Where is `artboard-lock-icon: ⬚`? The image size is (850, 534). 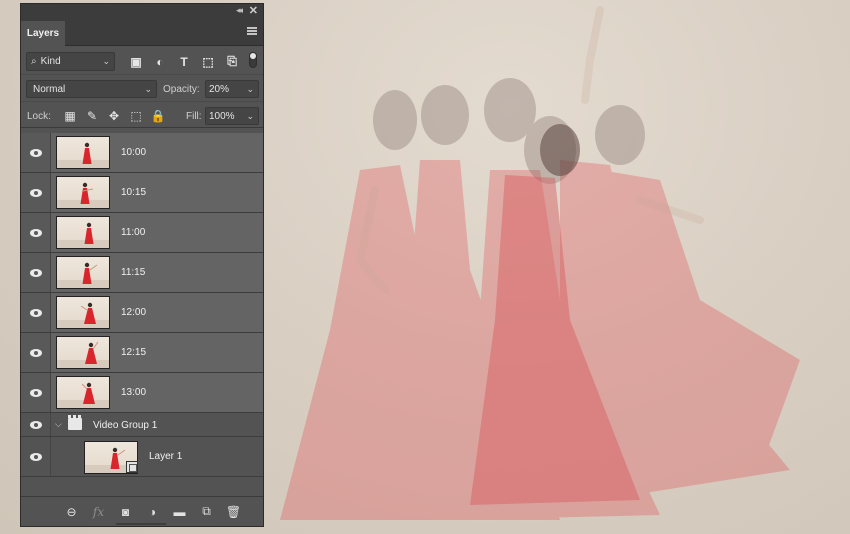
artboard-lock-icon: ⬚ is located at coordinates (136, 116).